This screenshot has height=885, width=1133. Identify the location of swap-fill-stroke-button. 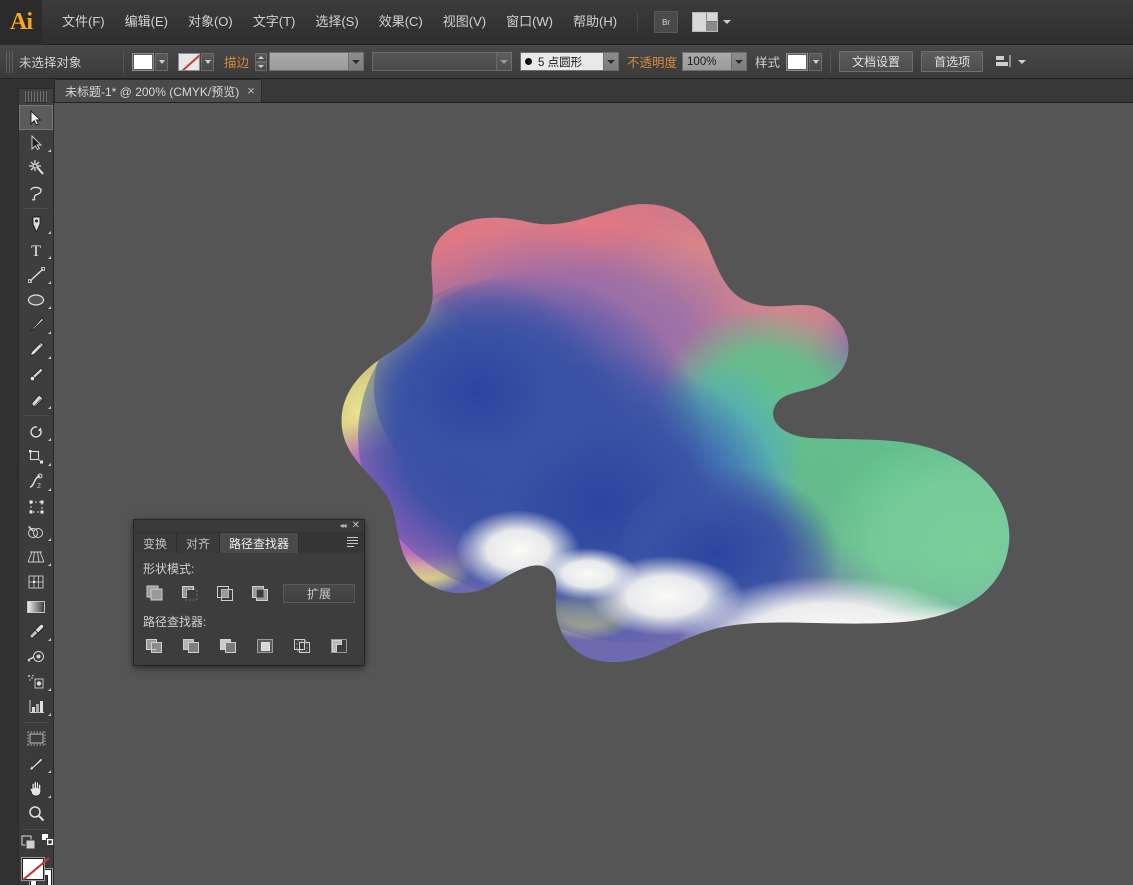
(29, 843).